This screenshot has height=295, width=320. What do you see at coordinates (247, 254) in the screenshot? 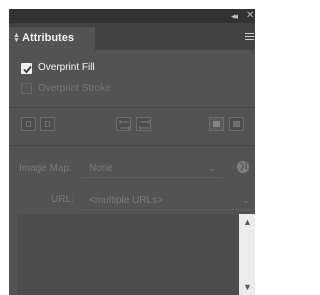
I see `scrollbar: ▲ ▼` at bounding box center [247, 254].